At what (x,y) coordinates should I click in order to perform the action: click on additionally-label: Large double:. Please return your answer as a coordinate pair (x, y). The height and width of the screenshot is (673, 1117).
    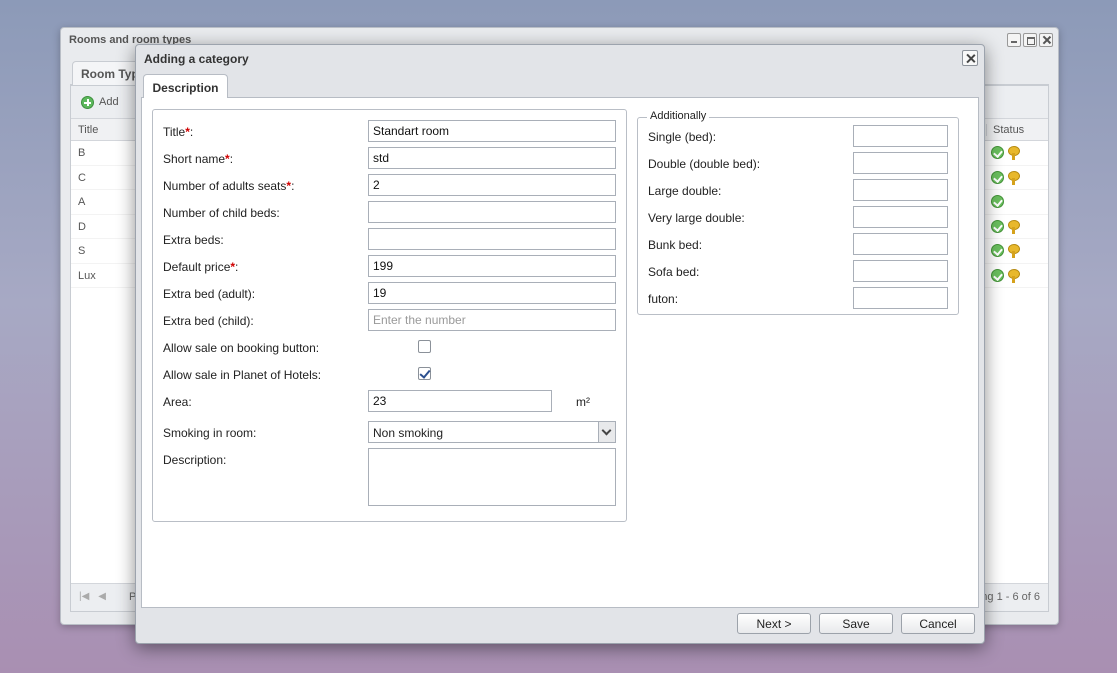
    Looking at the image, I should click on (685, 191).